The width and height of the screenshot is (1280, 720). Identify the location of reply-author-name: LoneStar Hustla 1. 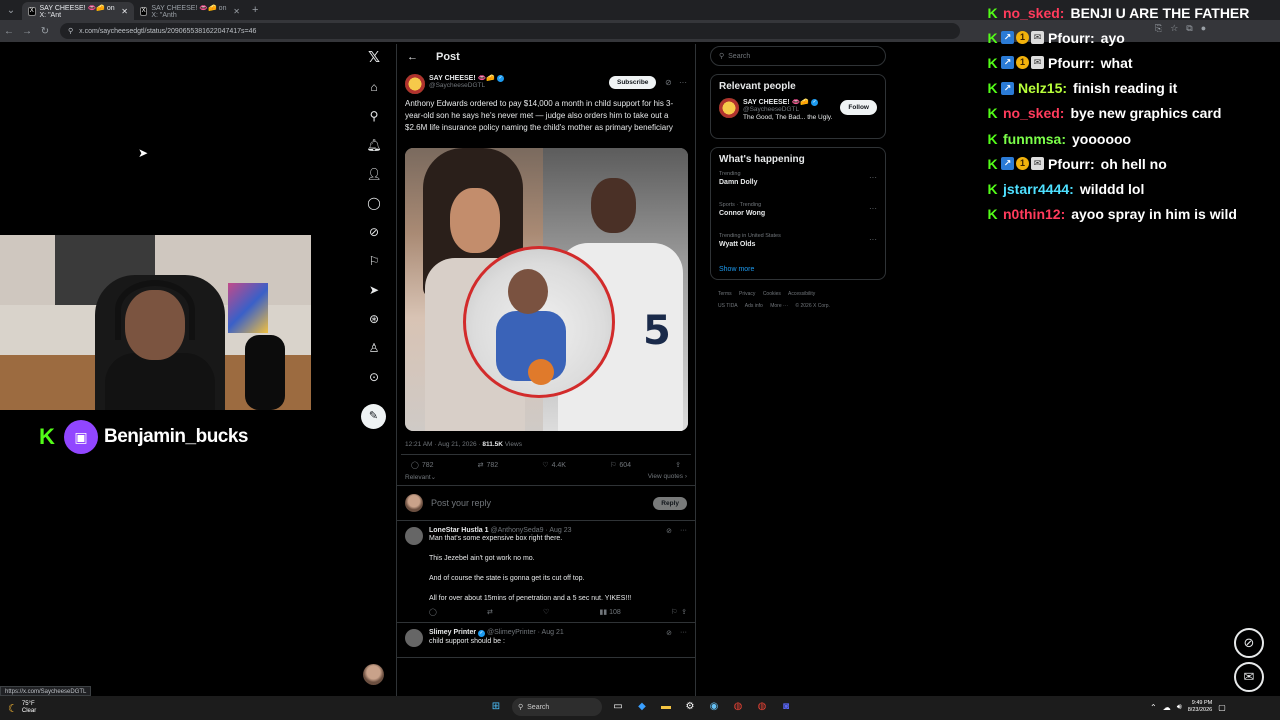
(459, 530).